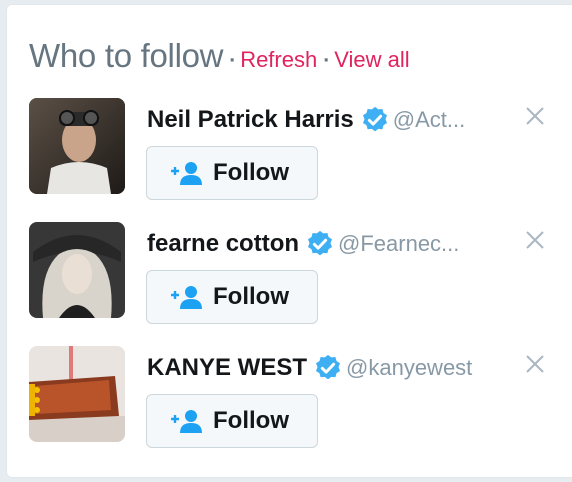 The width and height of the screenshot is (572, 482). Describe the element at coordinates (409, 367) in the screenshot. I see `user-handle: @kanyewest` at that location.